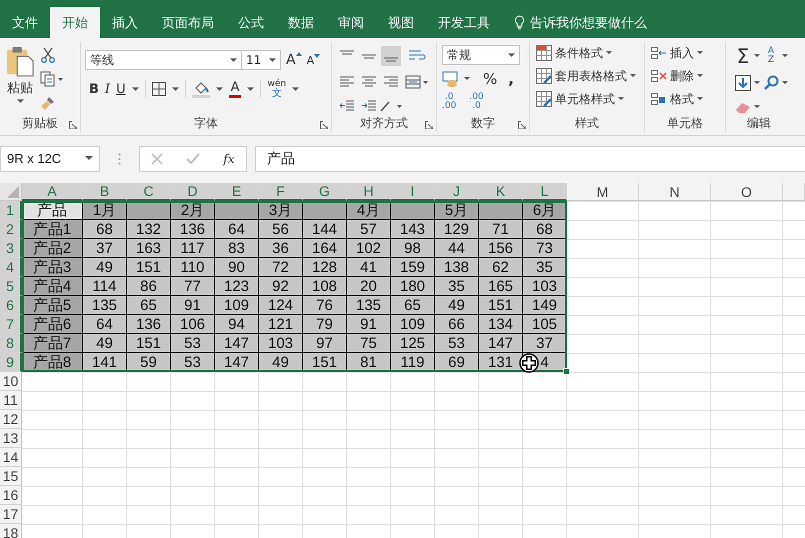 Image resolution: width=805 pixels, height=538 pixels. Describe the element at coordinates (94, 89) in the screenshot. I see `bold-button: B` at that location.